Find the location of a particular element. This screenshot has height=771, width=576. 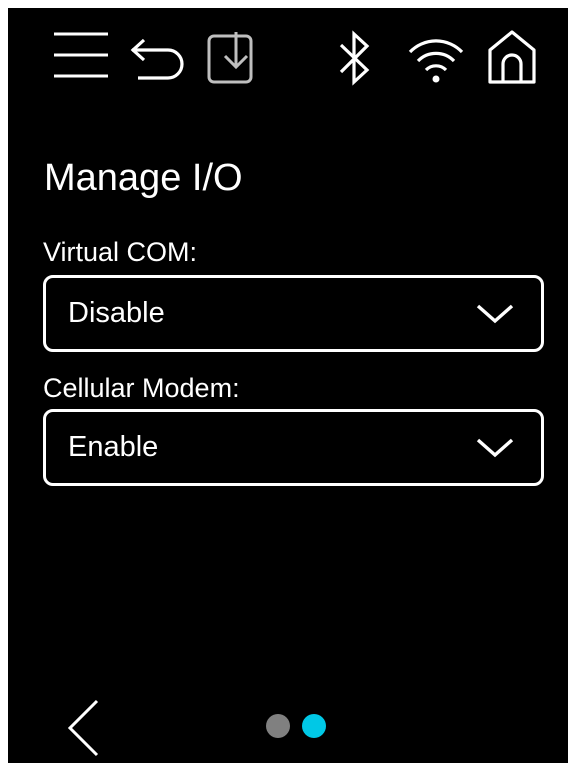

cellular-modem-label: Cellular Modem: is located at coordinates (141, 388).